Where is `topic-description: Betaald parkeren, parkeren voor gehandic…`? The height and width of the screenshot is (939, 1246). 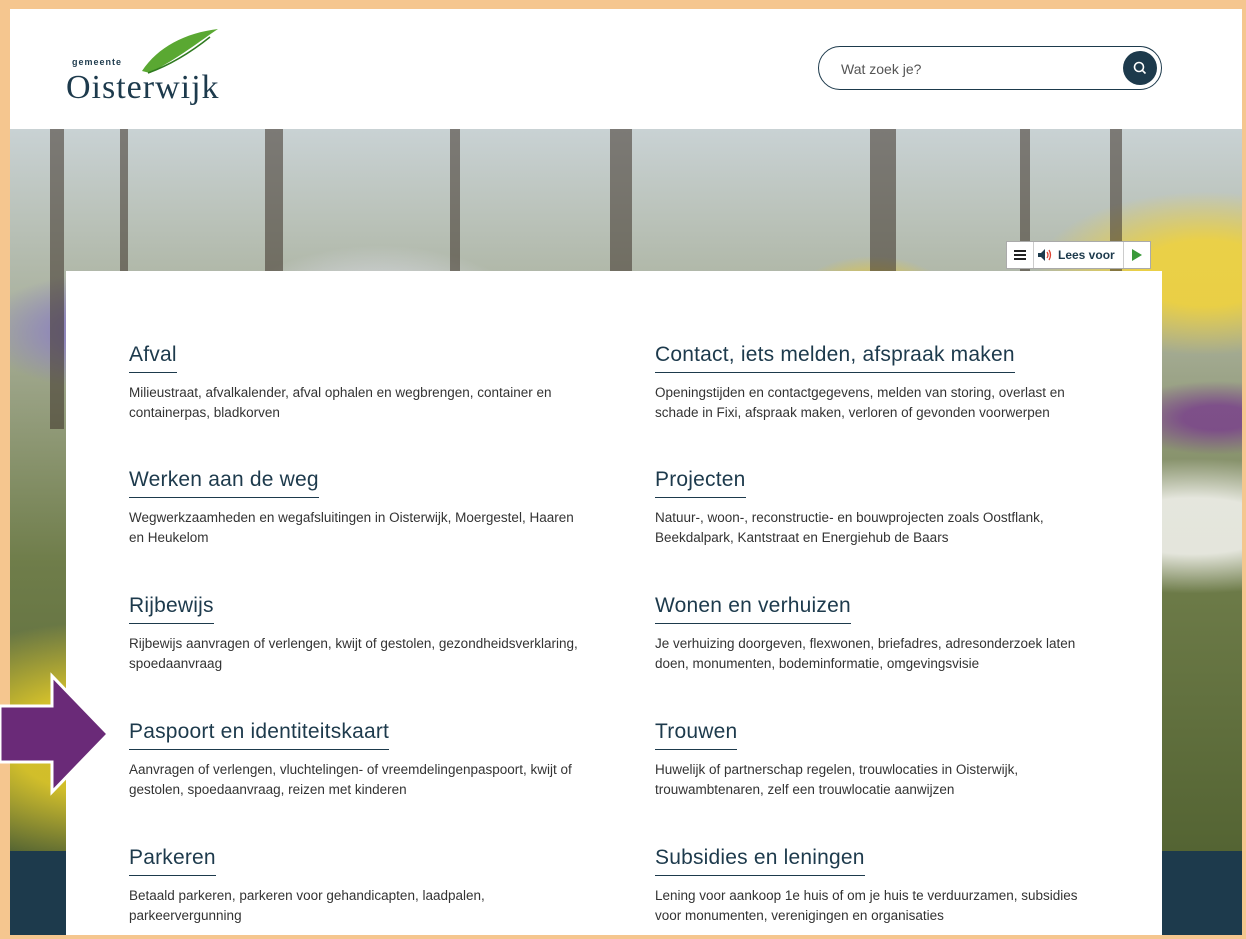
topic-description: Betaald parkeren, parkeren voor gehandic… is located at coordinates (307, 905).